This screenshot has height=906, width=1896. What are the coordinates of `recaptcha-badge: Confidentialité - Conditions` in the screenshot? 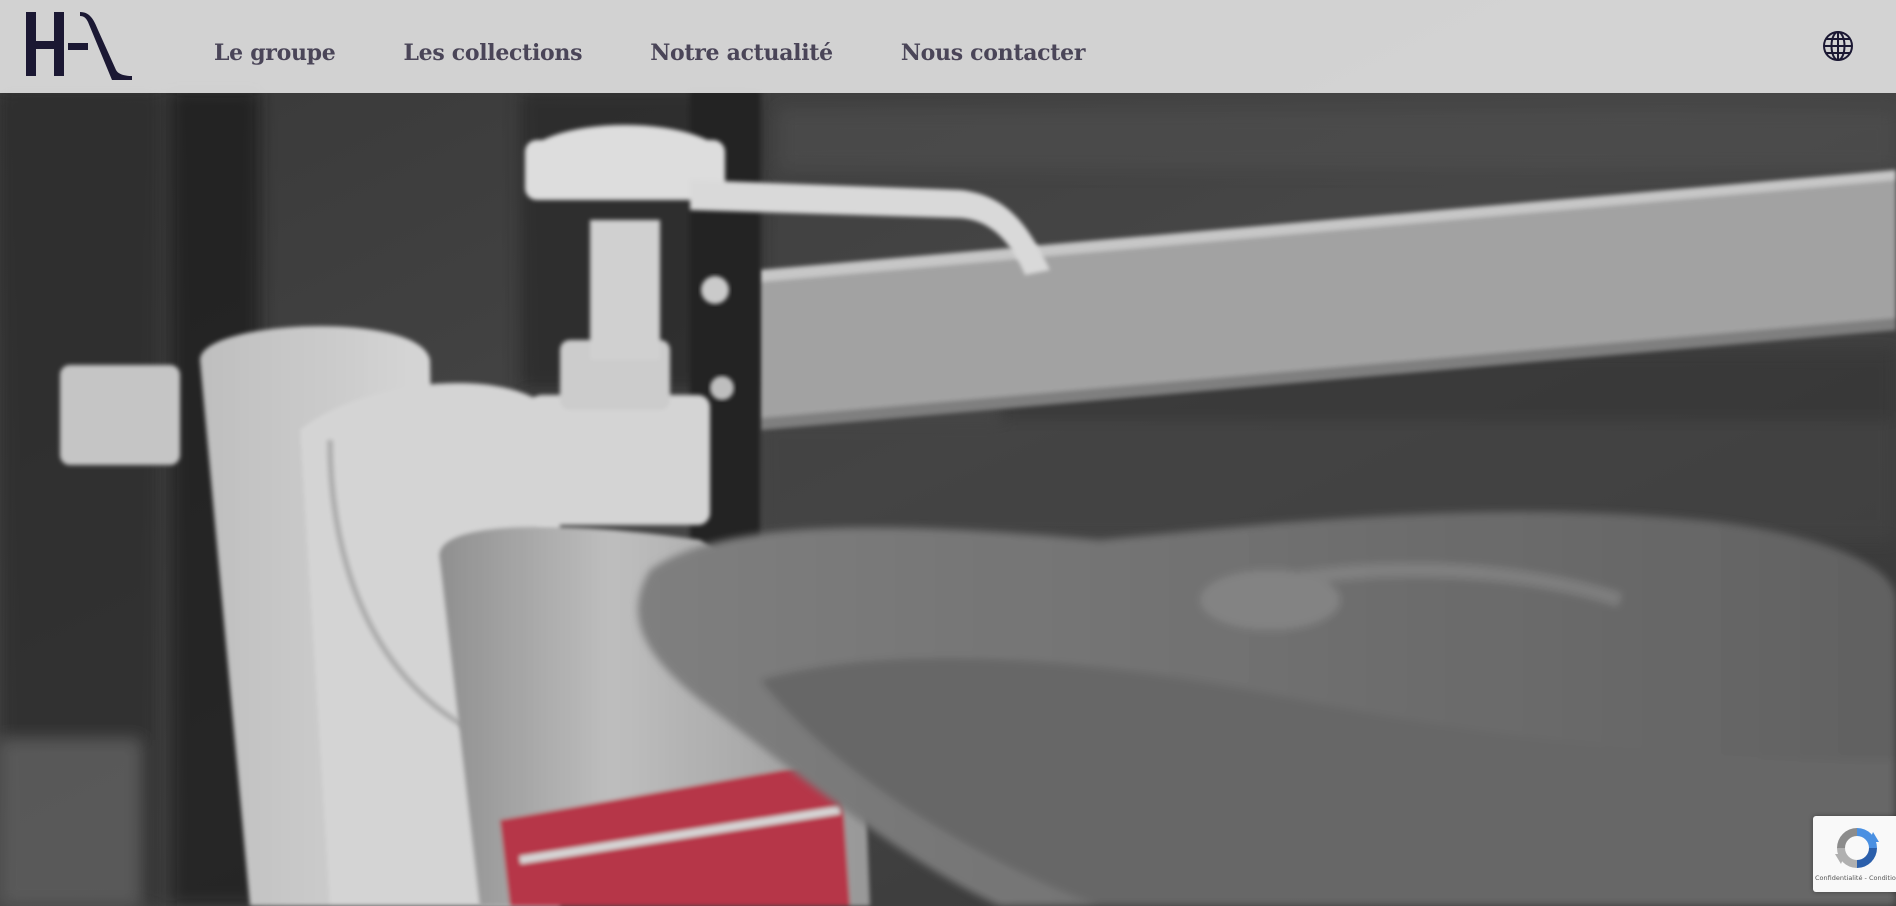 It's located at (1854, 854).